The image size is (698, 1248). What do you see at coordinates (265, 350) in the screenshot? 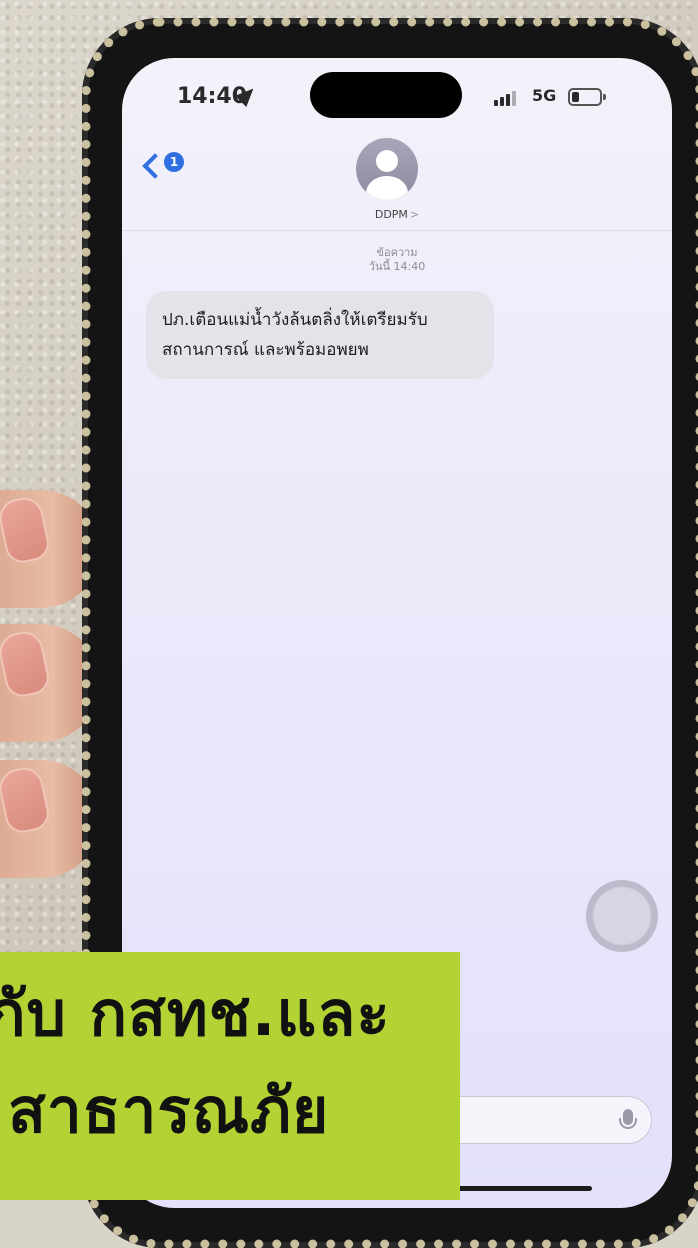
I see `message-line: สถานการณ์ และพร้อมอพยพ` at bounding box center [265, 350].